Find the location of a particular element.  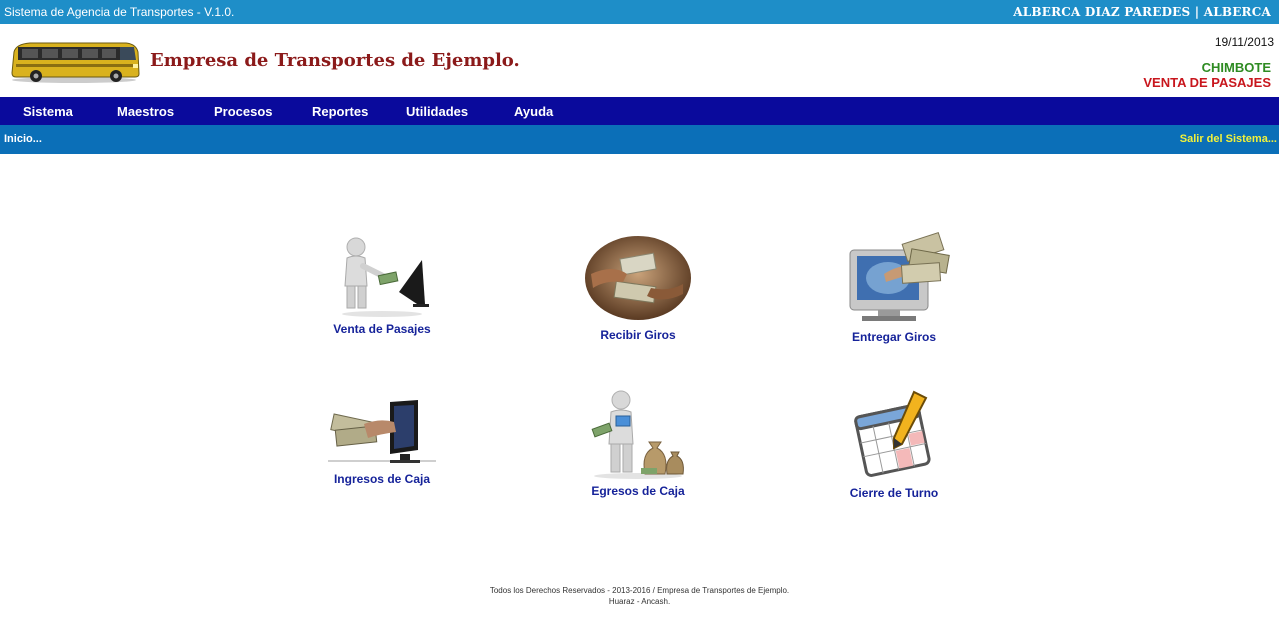

shortcut-egresos-caja: Egresos de Caja is located at coordinates (638, 443).